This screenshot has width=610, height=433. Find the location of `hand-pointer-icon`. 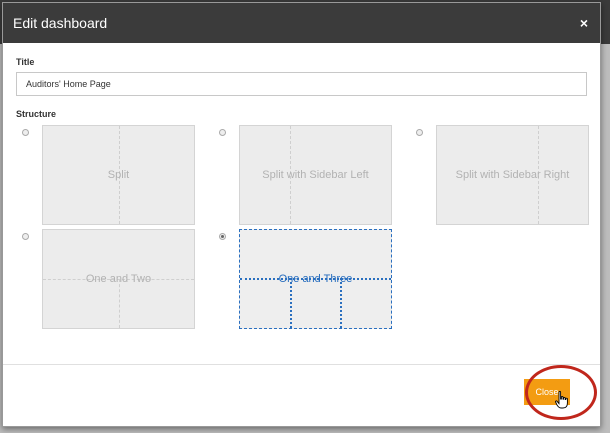

hand-pointer-icon is located at coordinates (562, 402).